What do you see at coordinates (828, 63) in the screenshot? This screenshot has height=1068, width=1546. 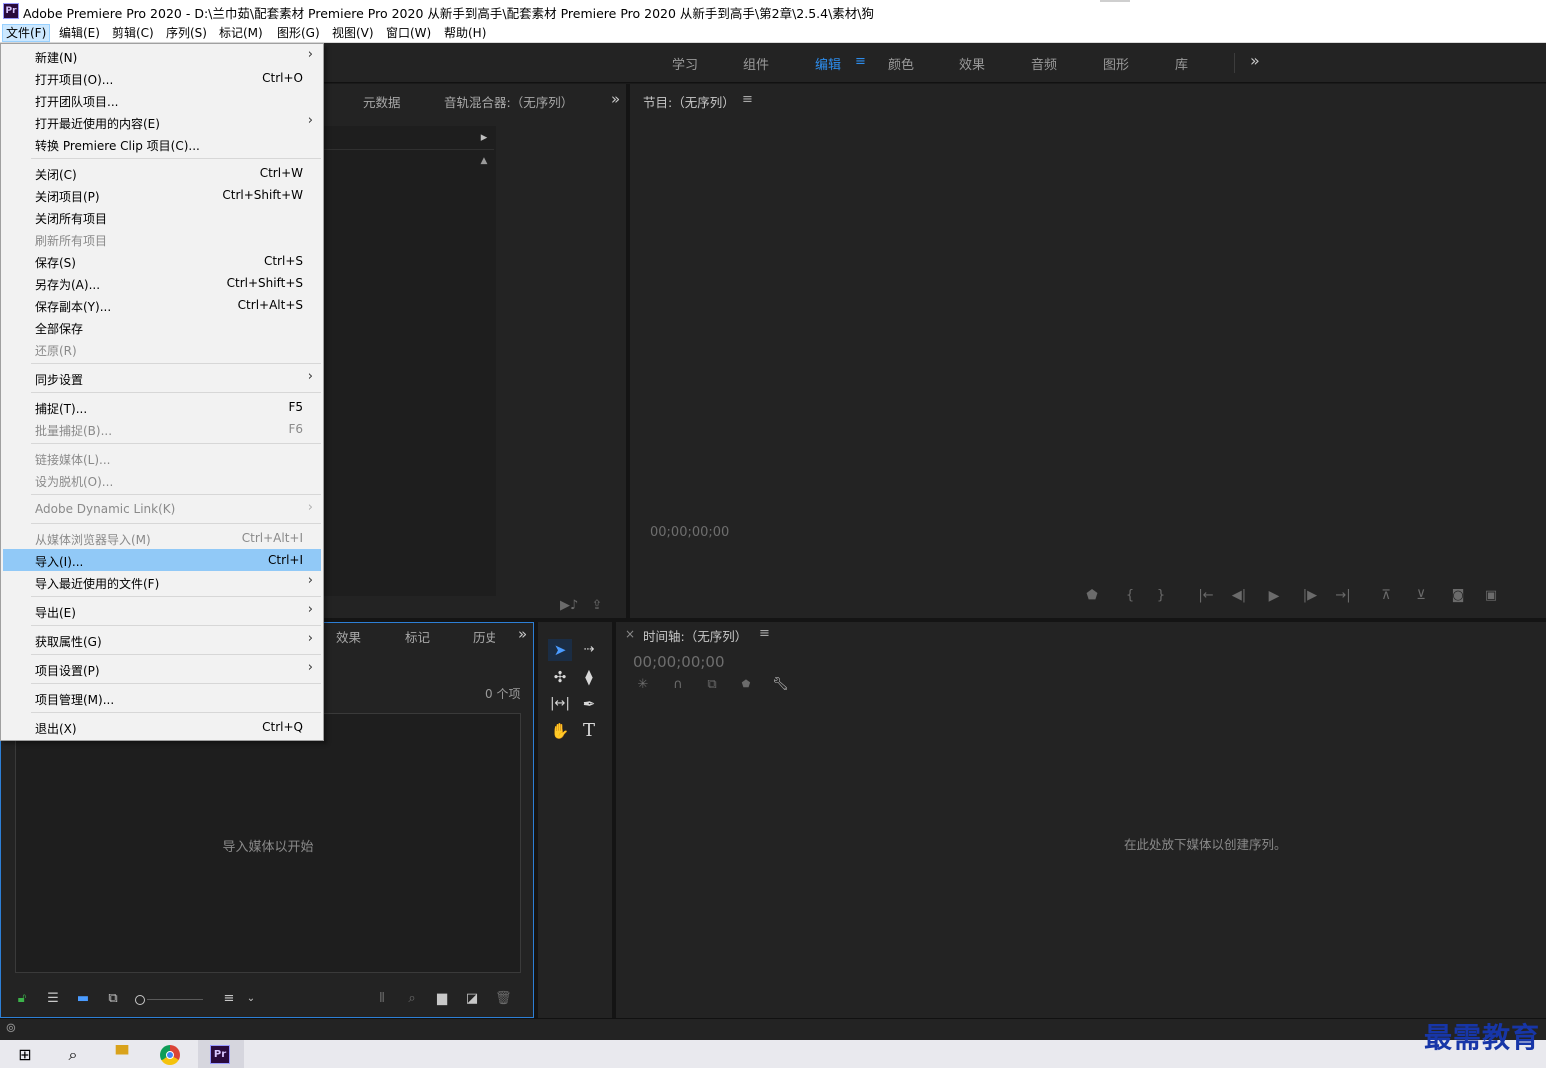 I see `workspace-tab-editing: 编辑` at bounding box center [828, 63].